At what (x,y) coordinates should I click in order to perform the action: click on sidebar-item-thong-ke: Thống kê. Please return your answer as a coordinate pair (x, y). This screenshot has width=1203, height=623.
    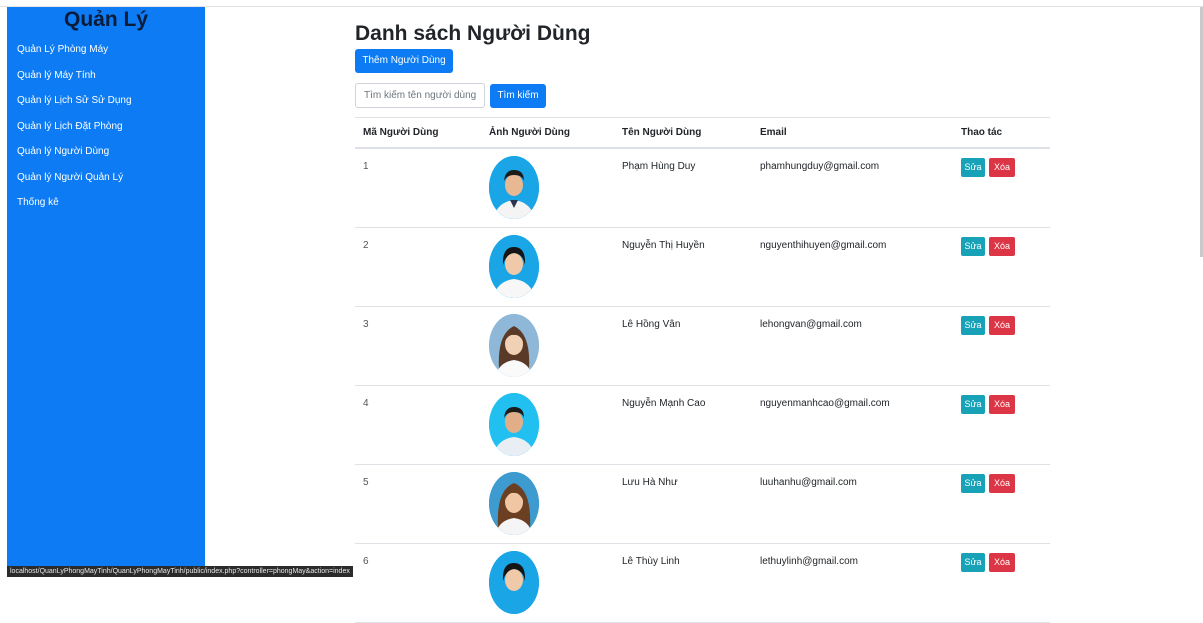
    Looking at the image, I should click on (74, 210).